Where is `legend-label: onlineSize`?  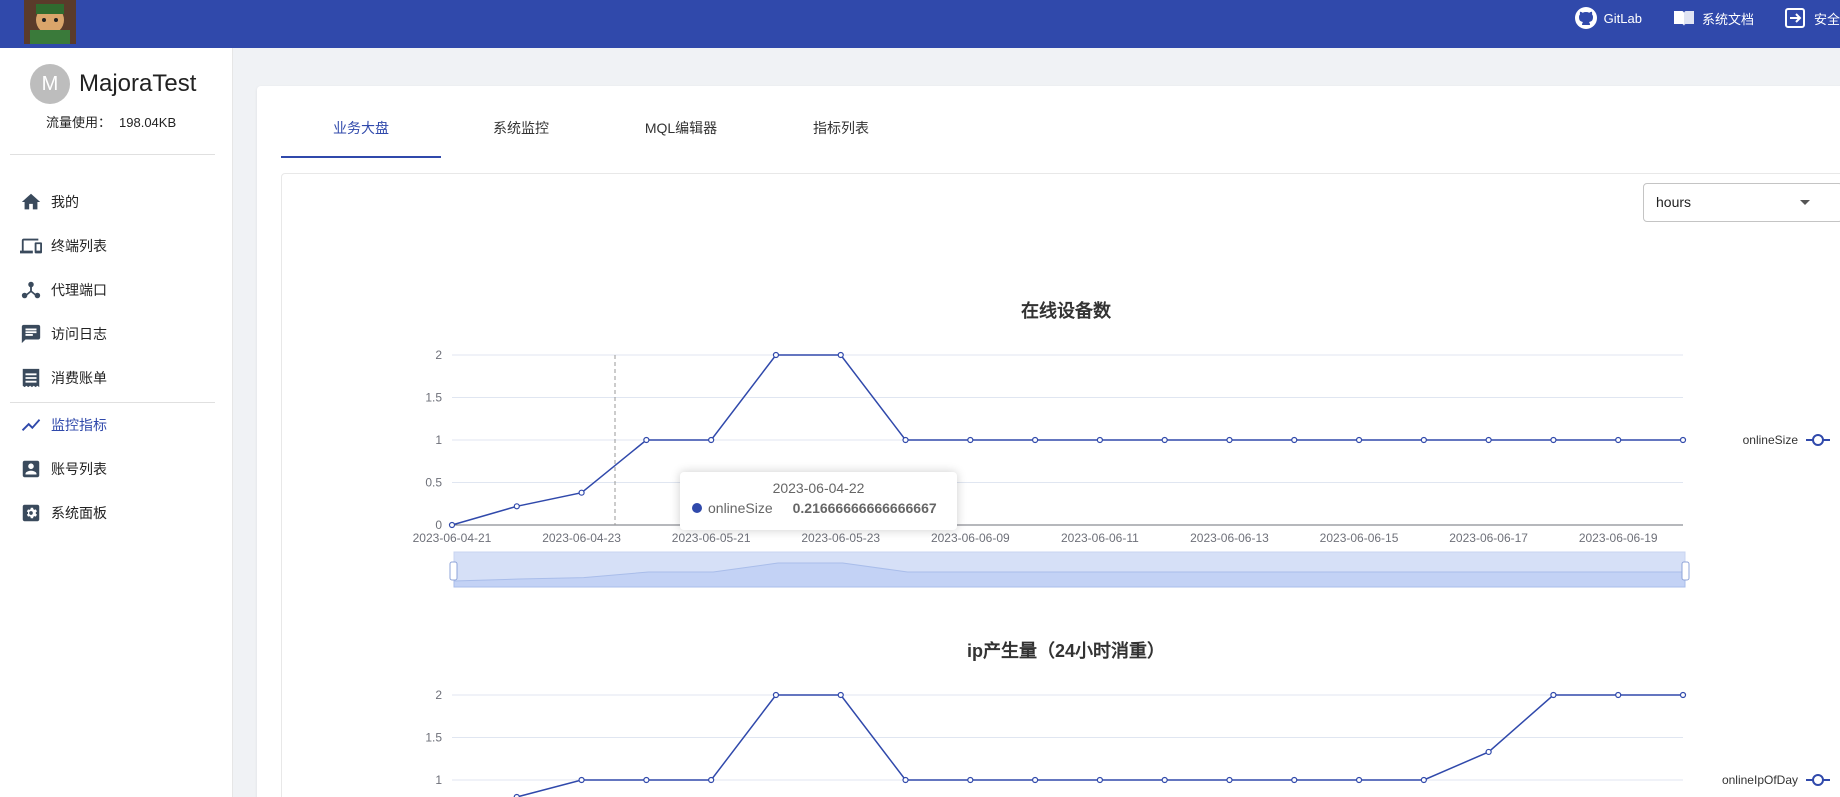 legend-label: onlineSize is located at coordinates (1771, 440).